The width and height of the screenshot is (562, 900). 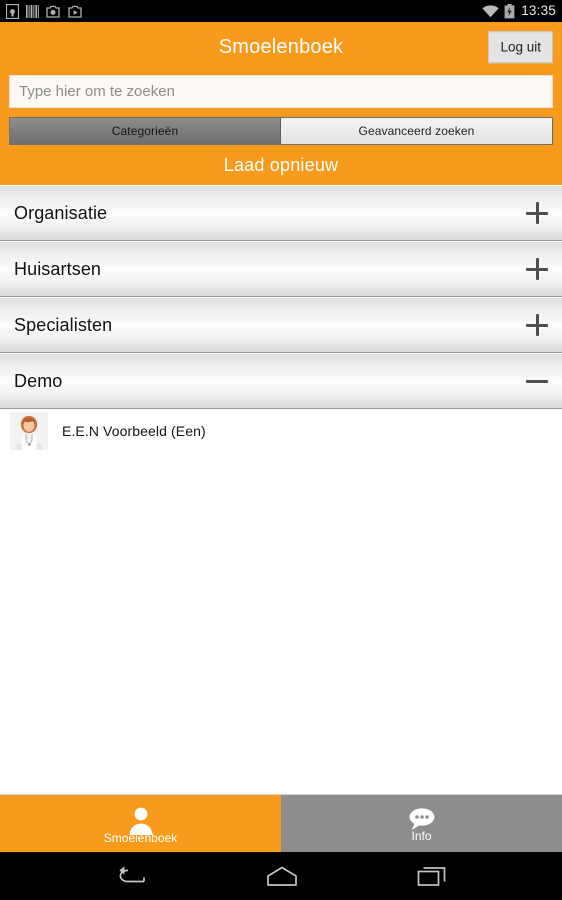 What do you see at coordinates (131, 876) in the screenshot?
I see `back-button` at bounding box center [131, 876].